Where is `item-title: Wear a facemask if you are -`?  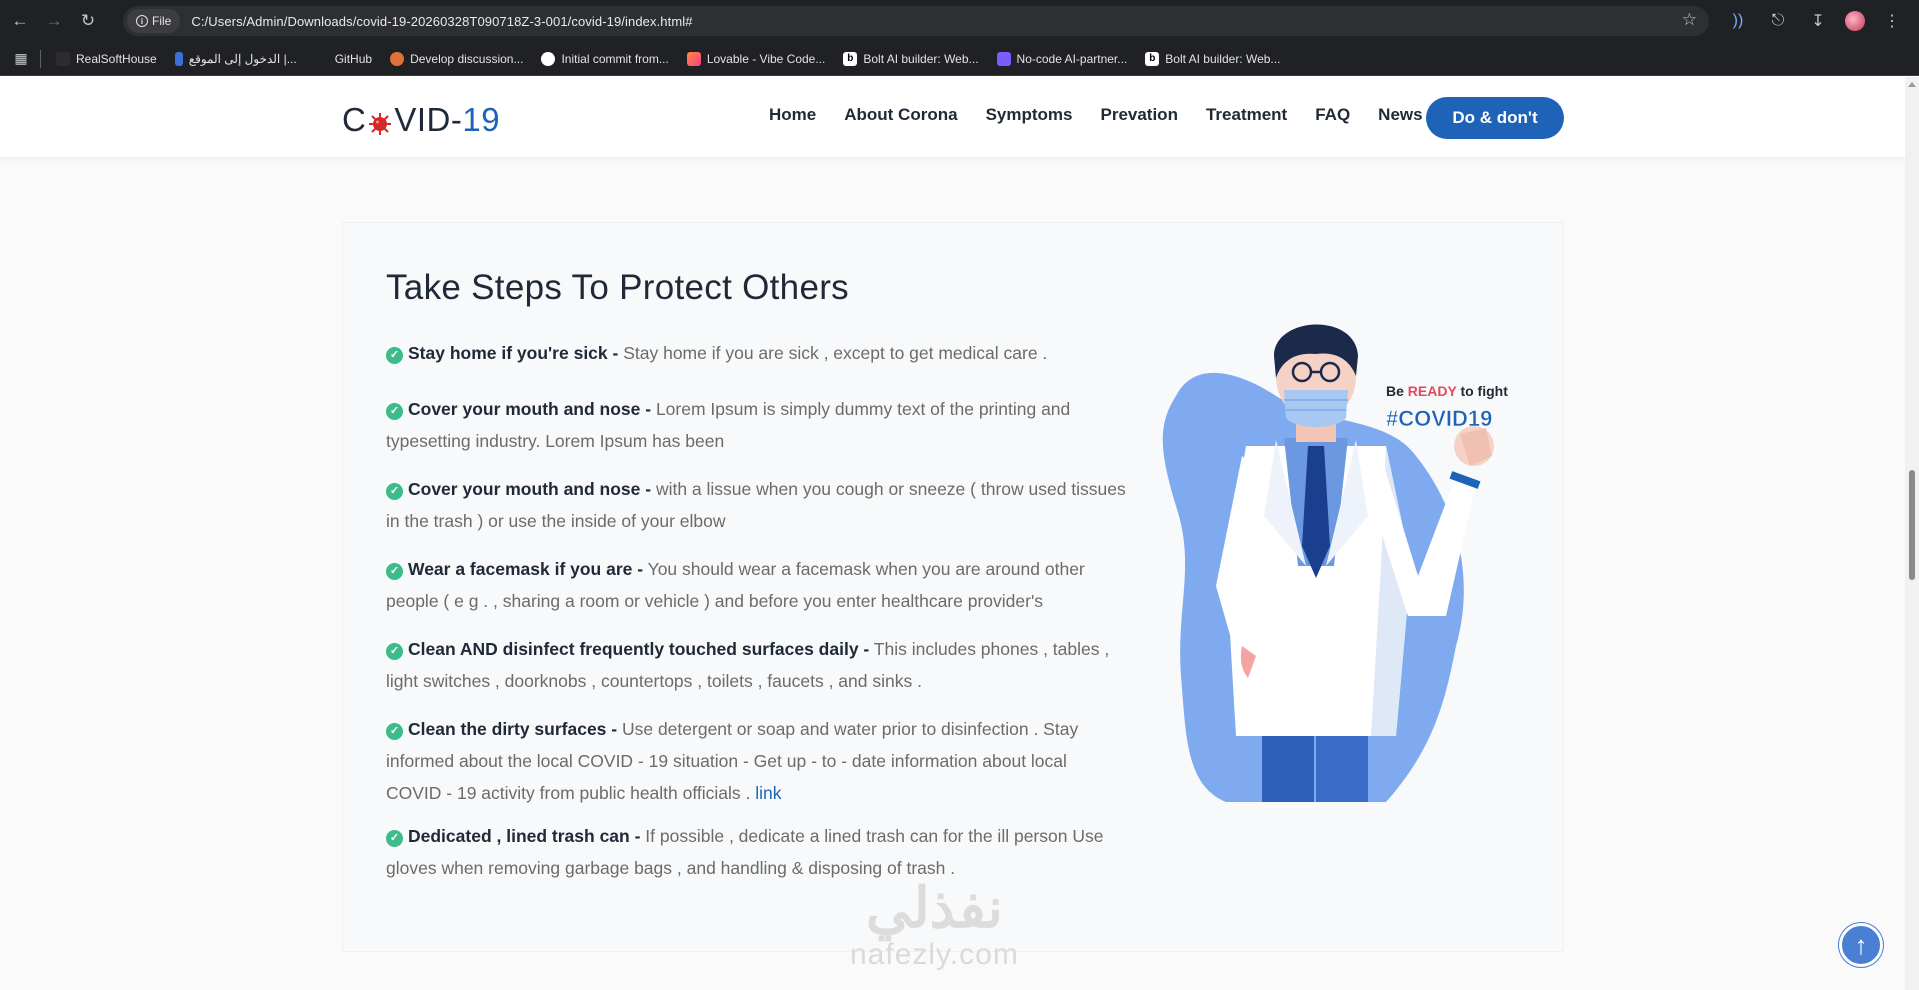
item-title: Wear a facemask if you are - is located at coordinates (526, 569).